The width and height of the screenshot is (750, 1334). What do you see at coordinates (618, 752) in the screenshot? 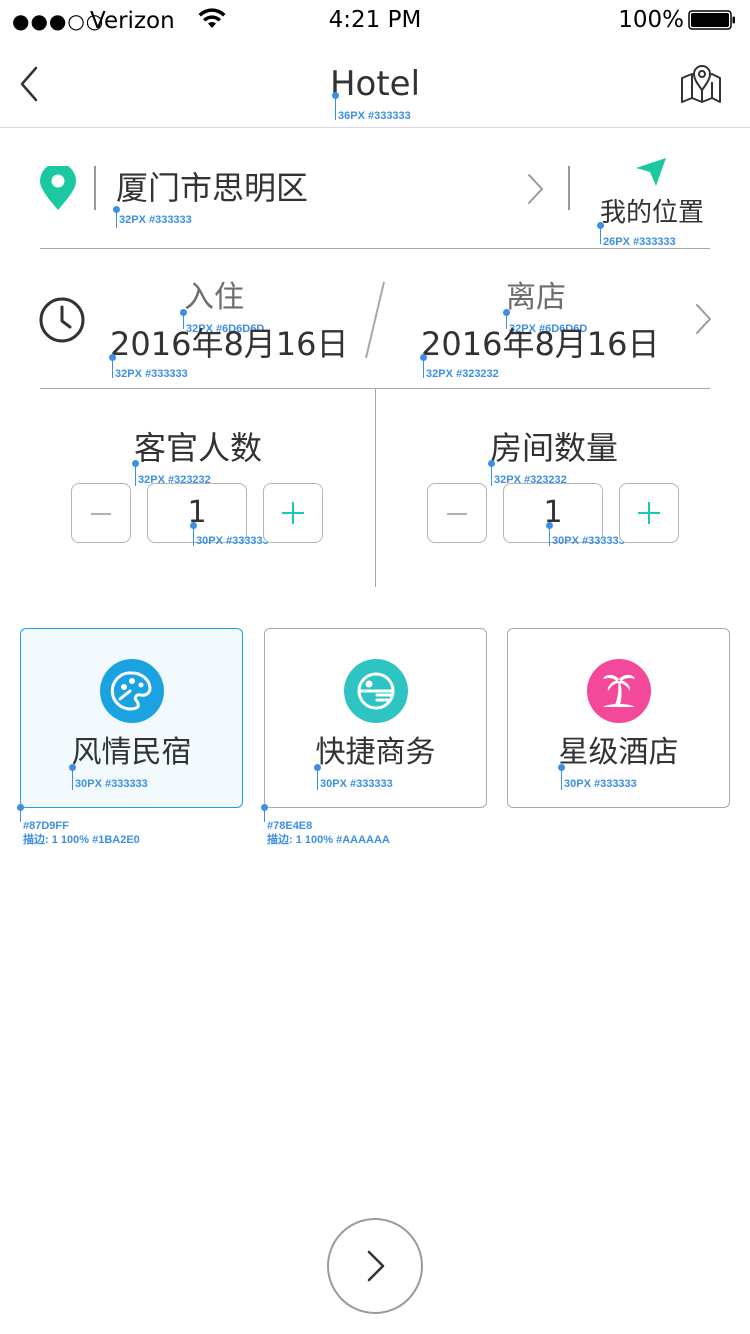
I see `card-label: 星级酒店` at bounding box center [618, 752].